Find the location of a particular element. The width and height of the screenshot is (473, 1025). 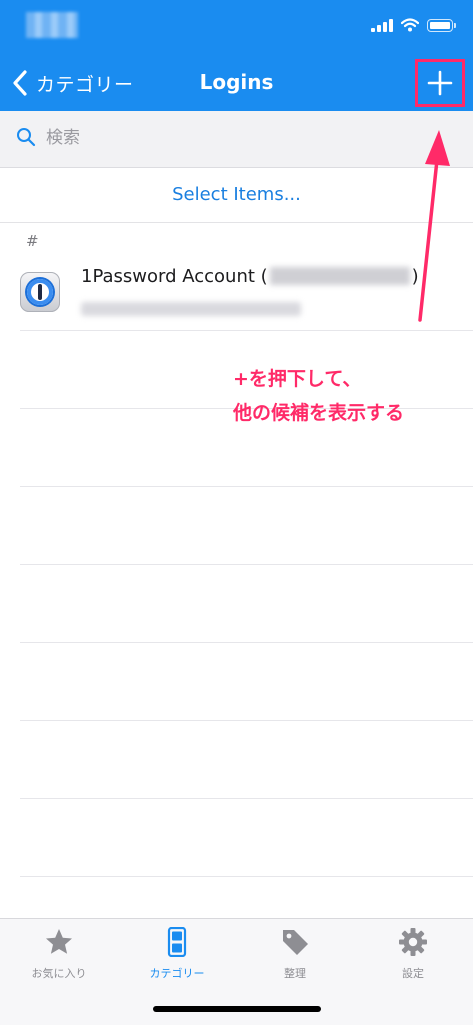

1password-icon is located at coordinates (40, 292).